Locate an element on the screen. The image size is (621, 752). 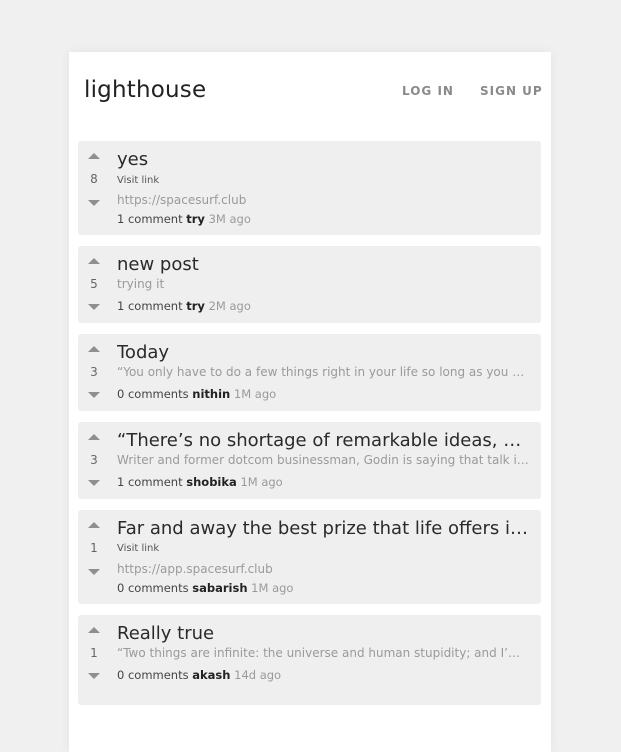
post-title: yes is located at coordinates (324, 159).